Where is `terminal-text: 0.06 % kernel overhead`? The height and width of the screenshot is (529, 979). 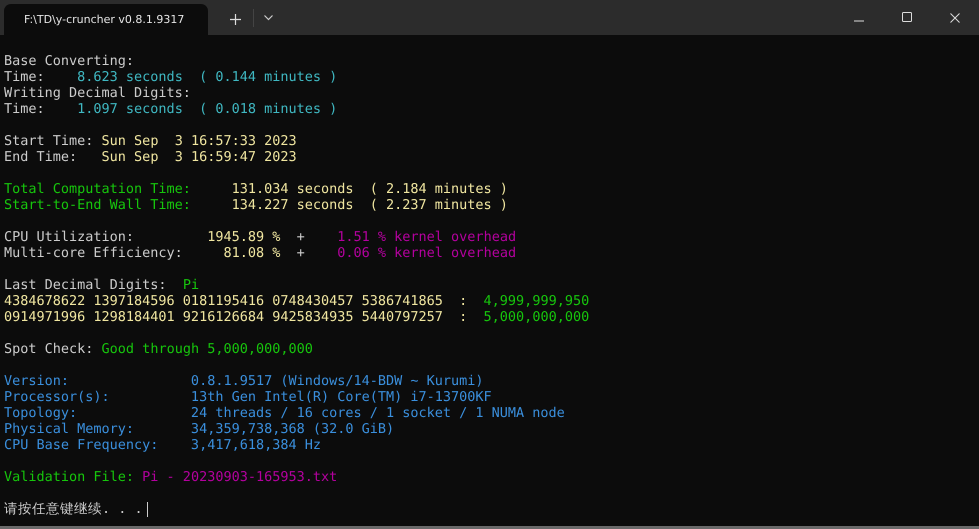 terminal-text: 0.06 % kernel overhead is located at coordinates (426, 253).